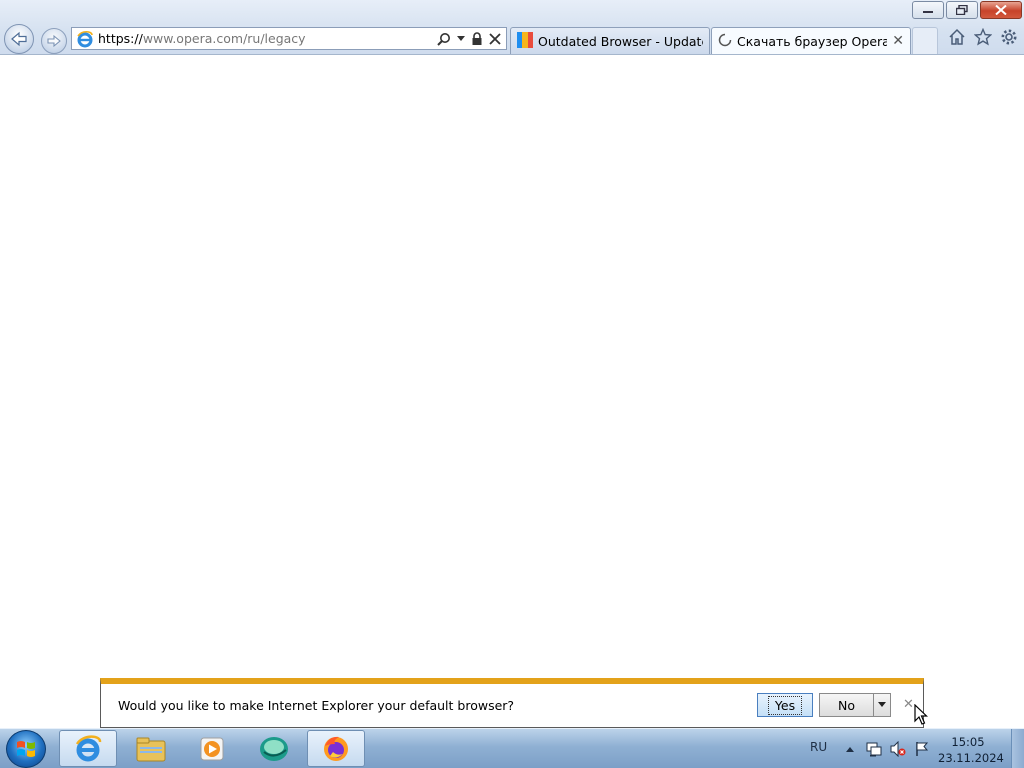 This screenshot has width=1024, height=768. What do you see at coordinates (898, 749) in the screenshot?
I see `volume-muted-icon` at bounding box center [898, 749].